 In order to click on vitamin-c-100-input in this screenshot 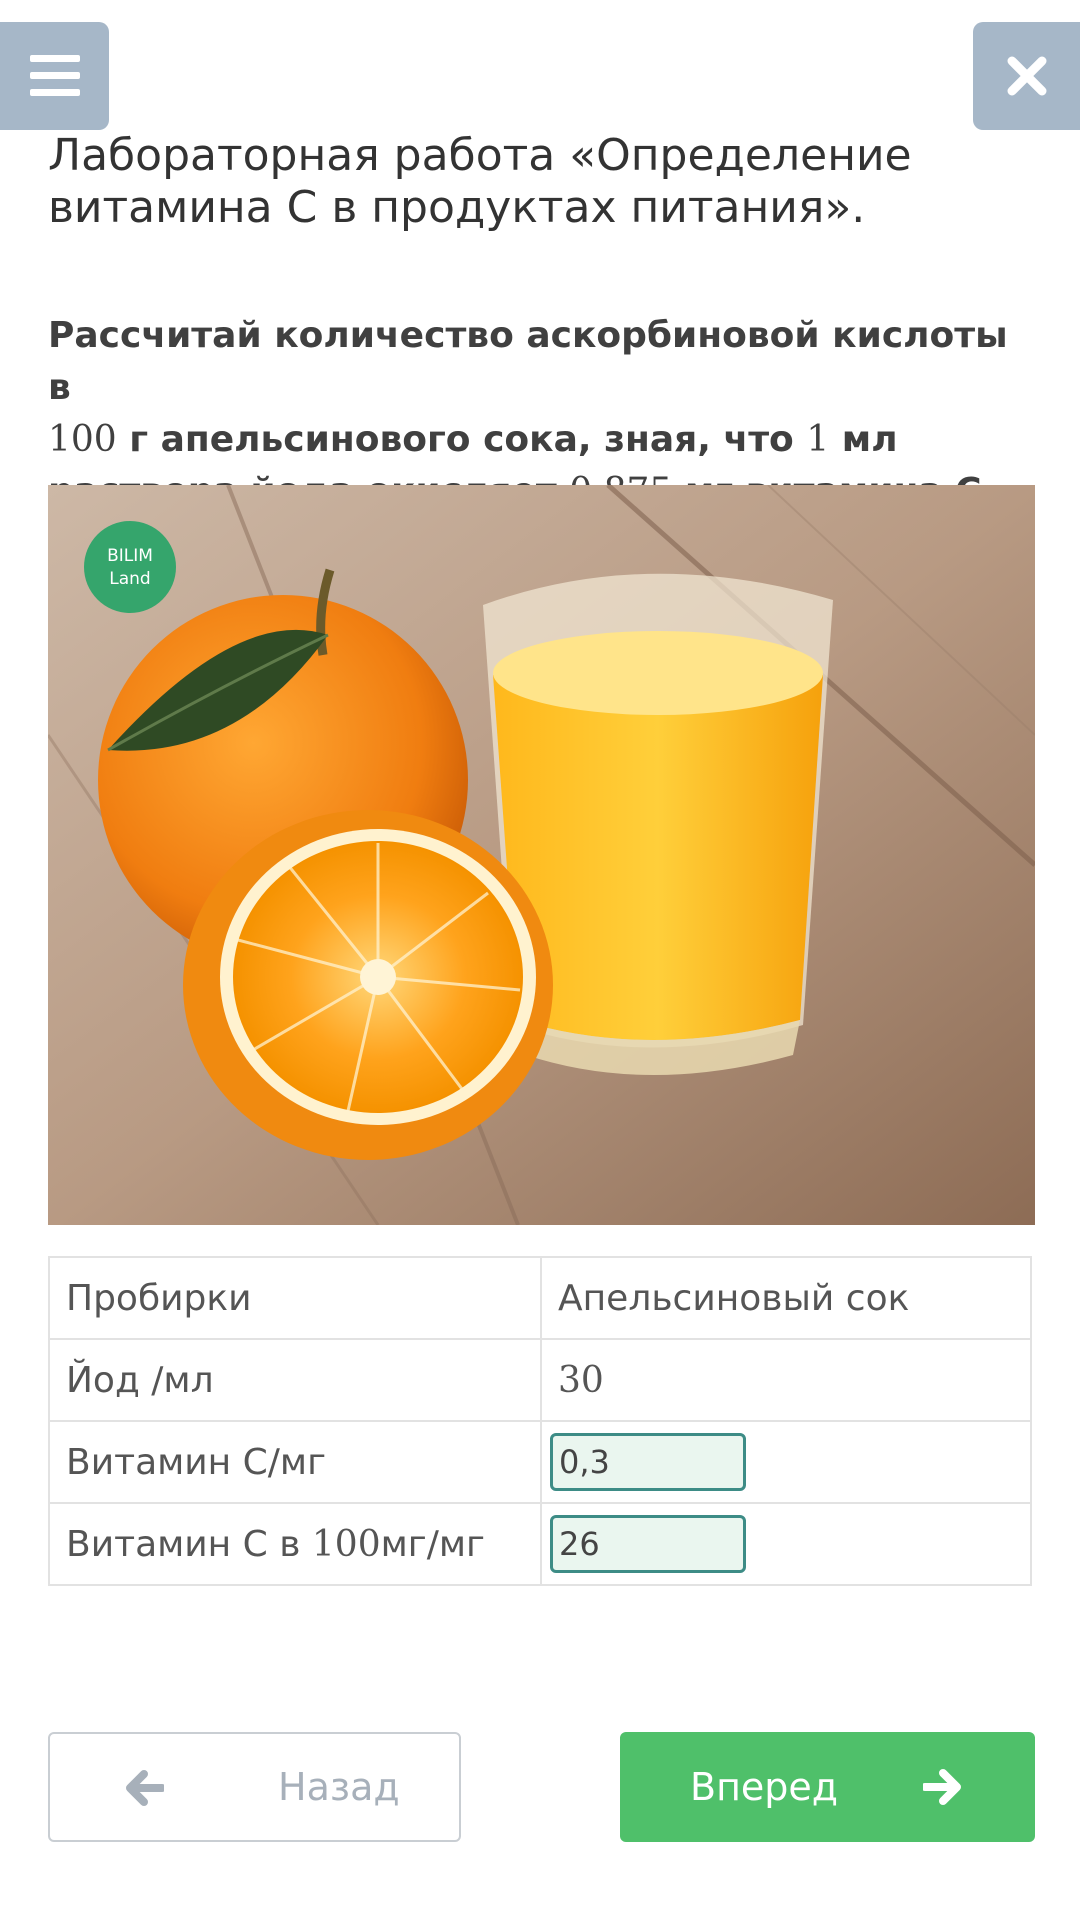, I will do `click(648, 1544)`.